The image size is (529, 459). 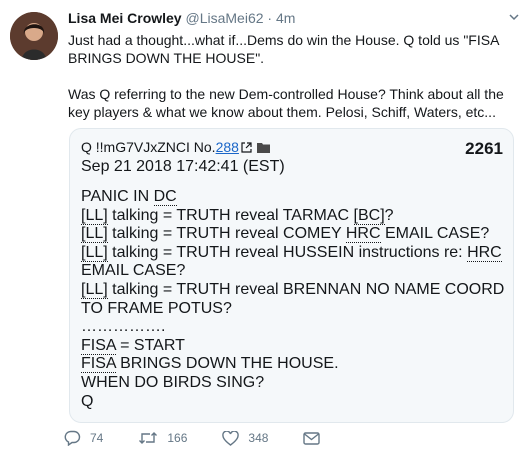 What do you see at coordinates (214, 438) in the screenshot?
I see `tweet-actions: 74 166 348` at bounding box center [214, 438].